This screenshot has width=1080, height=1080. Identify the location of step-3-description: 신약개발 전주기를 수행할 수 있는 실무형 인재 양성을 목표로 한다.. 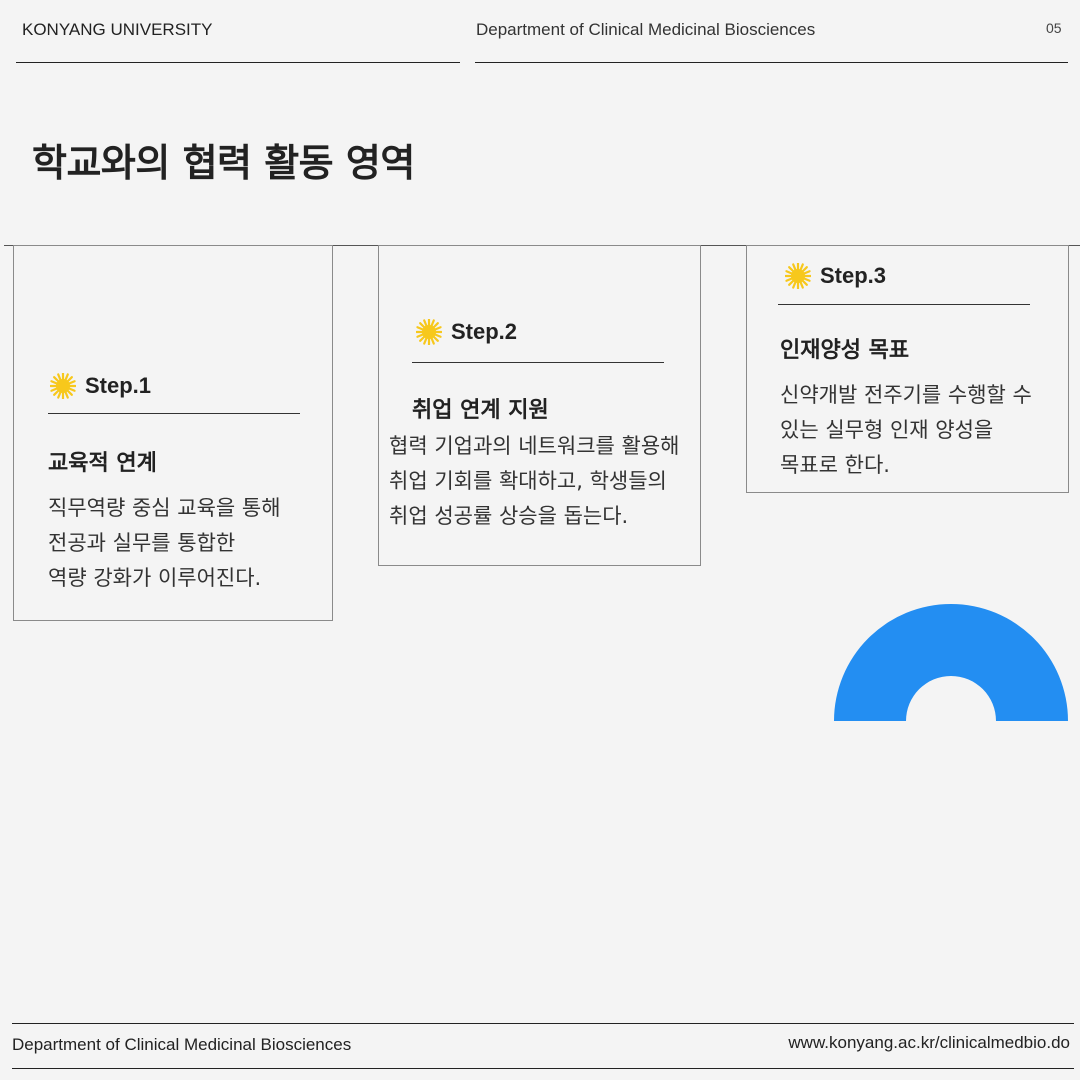
(906, 430).